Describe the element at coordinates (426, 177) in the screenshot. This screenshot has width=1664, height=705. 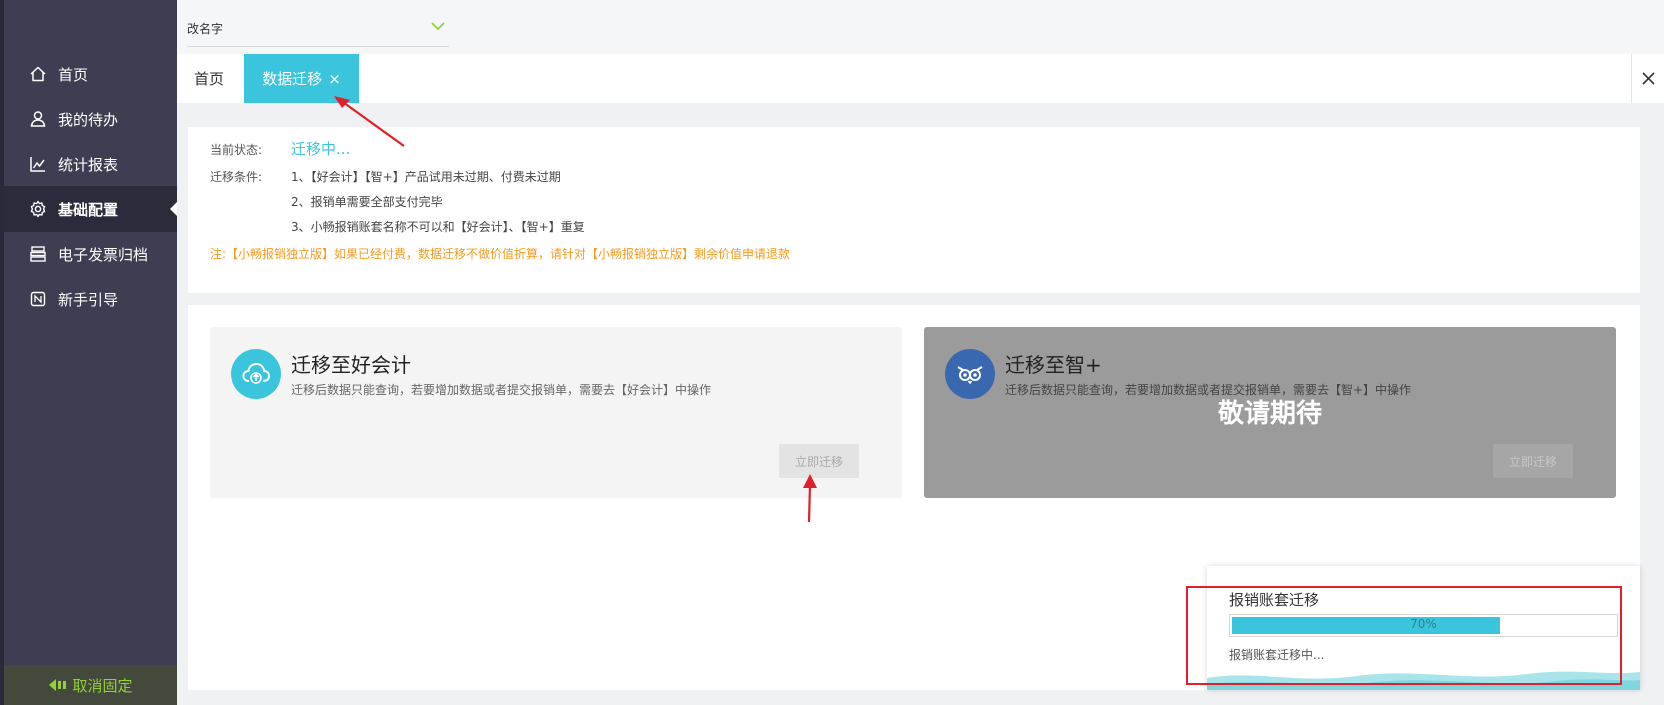
I see `condition-item: 1、【好会计】【智+】产品试用未过期、付费未过期` at that location.